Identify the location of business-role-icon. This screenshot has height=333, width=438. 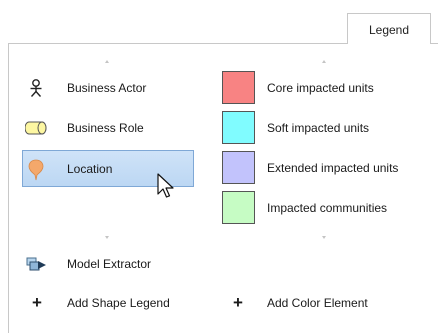
(36, 128).